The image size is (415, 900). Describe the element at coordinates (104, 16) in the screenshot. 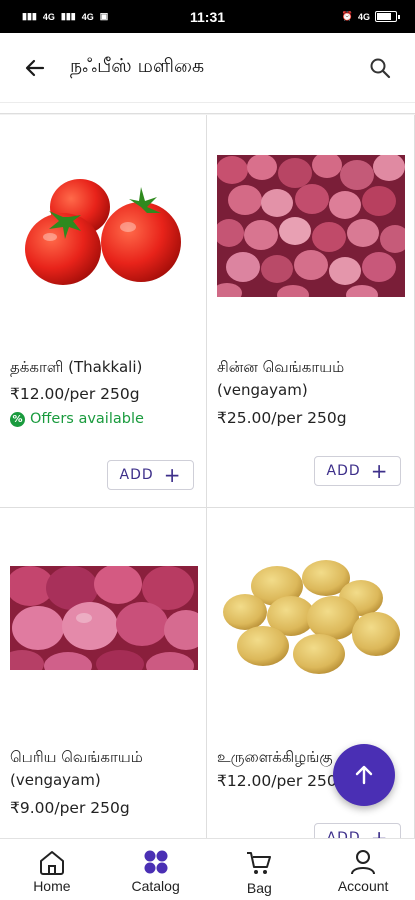

I see `image-notification-icon: ▣` at that location.